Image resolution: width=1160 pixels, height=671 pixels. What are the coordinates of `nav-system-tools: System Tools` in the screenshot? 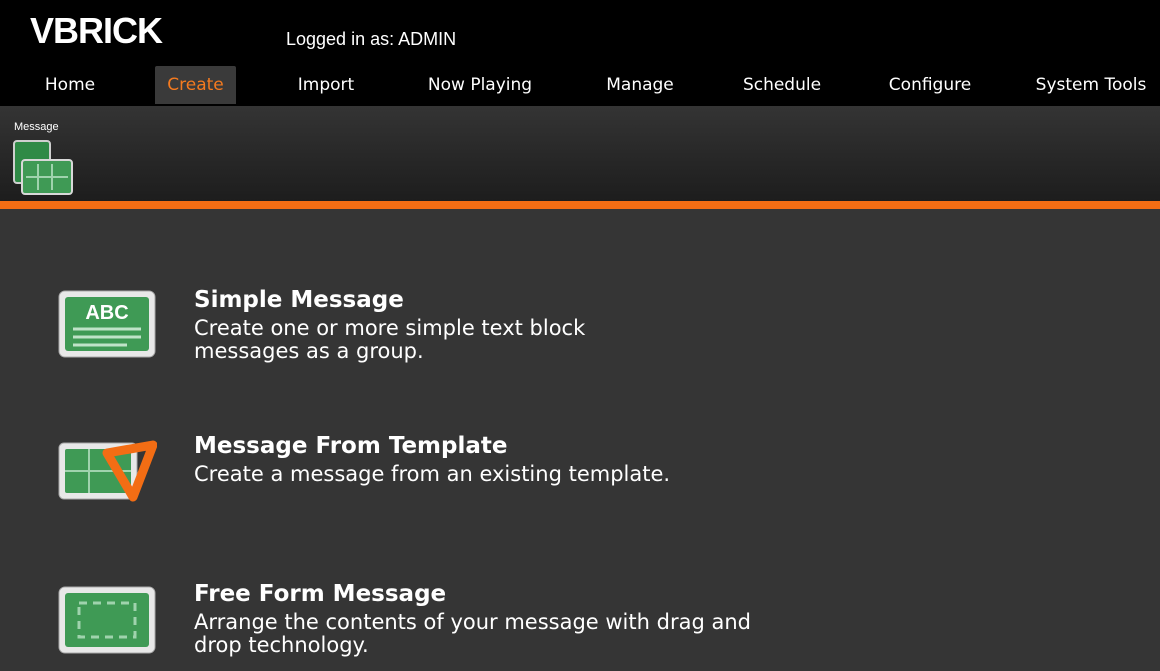 It's located at (1091, 85).